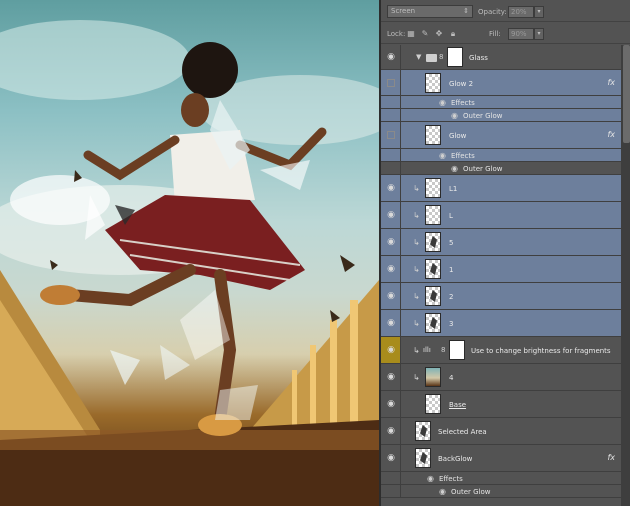  Describe the element at coordinates (455, 57) in the screenshot. I see `mask-thumbnail` at that location.